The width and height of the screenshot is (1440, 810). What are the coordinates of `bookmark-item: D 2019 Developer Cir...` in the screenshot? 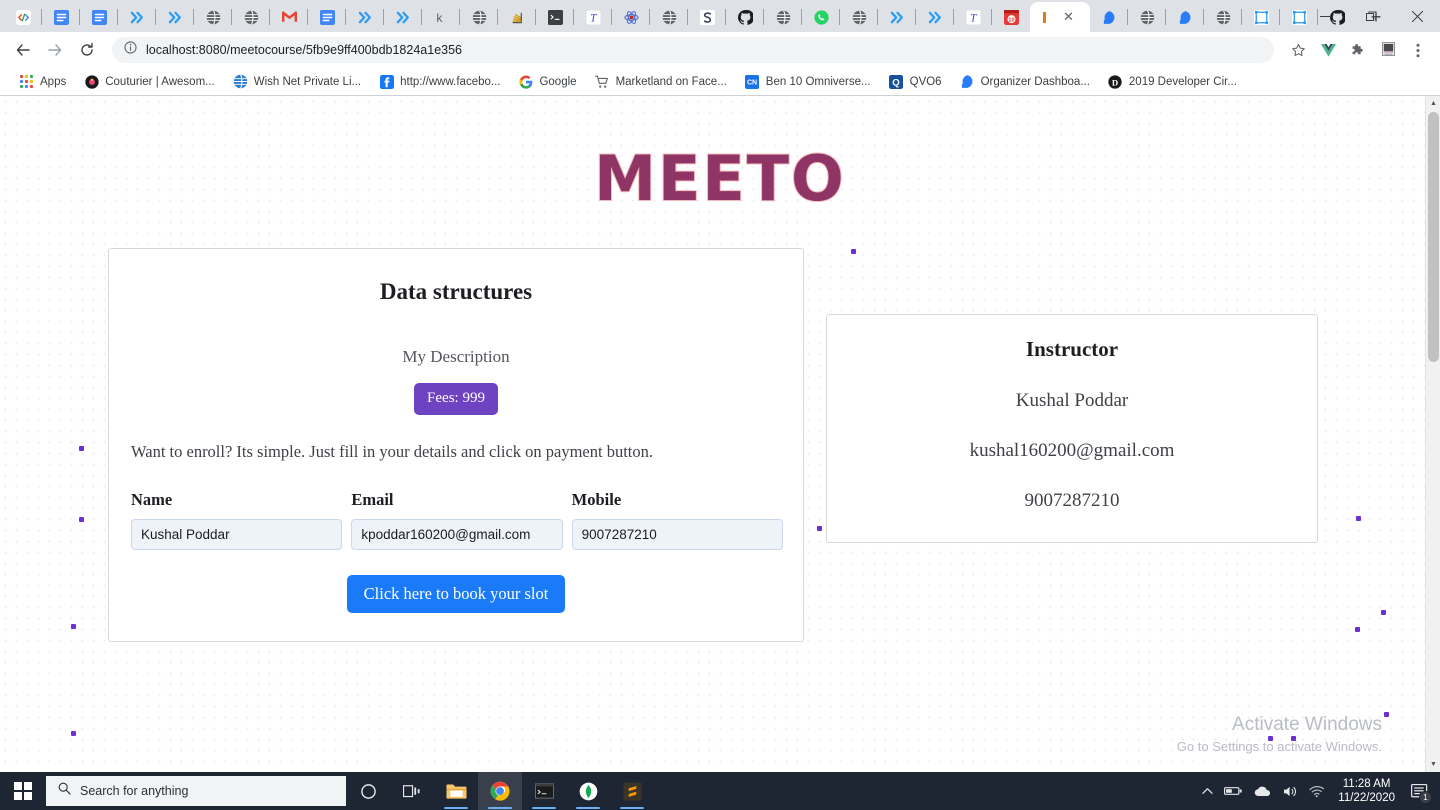 It's located at (1172, 82).